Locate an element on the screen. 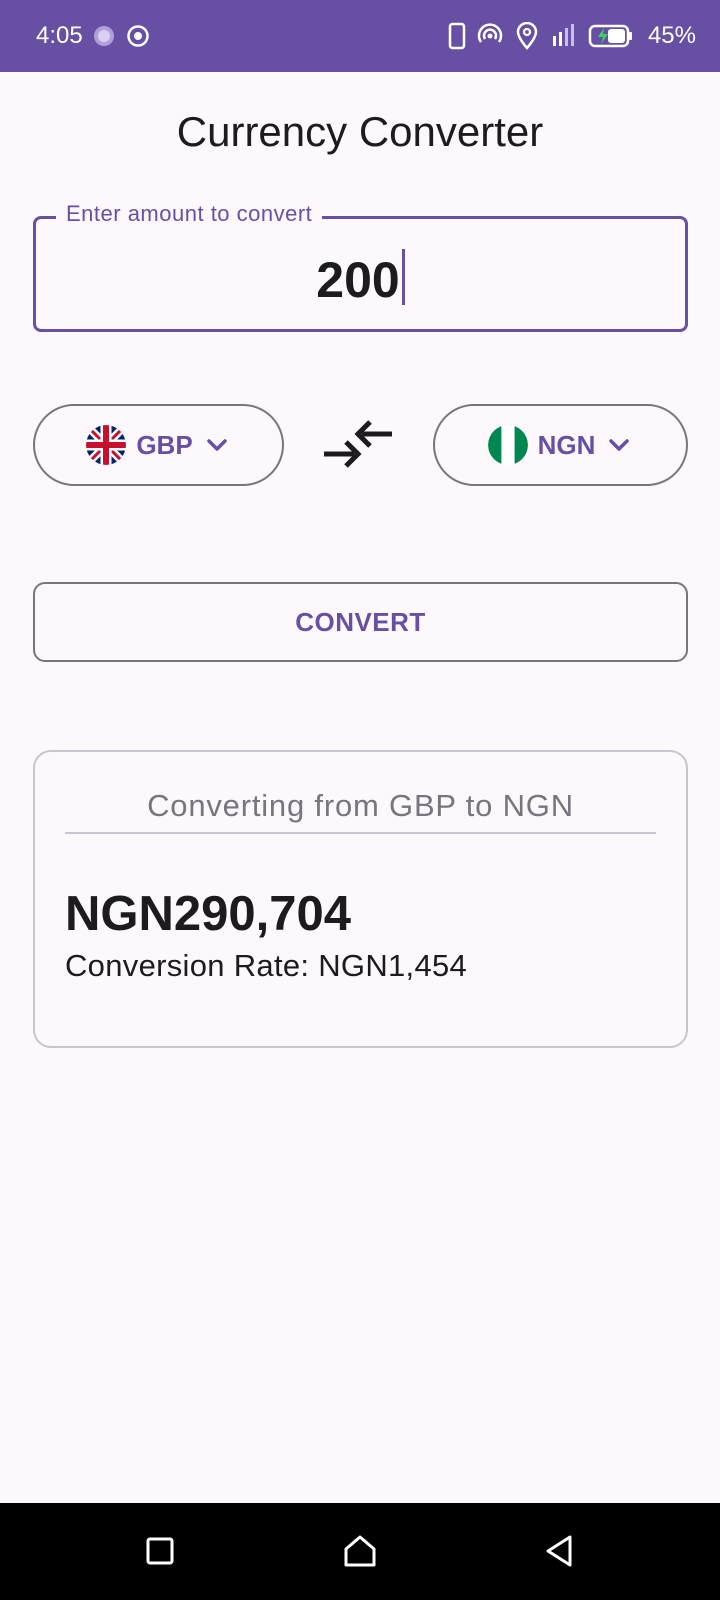 The image size is (720, 1600). conversion-rate: Conversion Rate: NGN1,454 is located at coordinates (266, 965).